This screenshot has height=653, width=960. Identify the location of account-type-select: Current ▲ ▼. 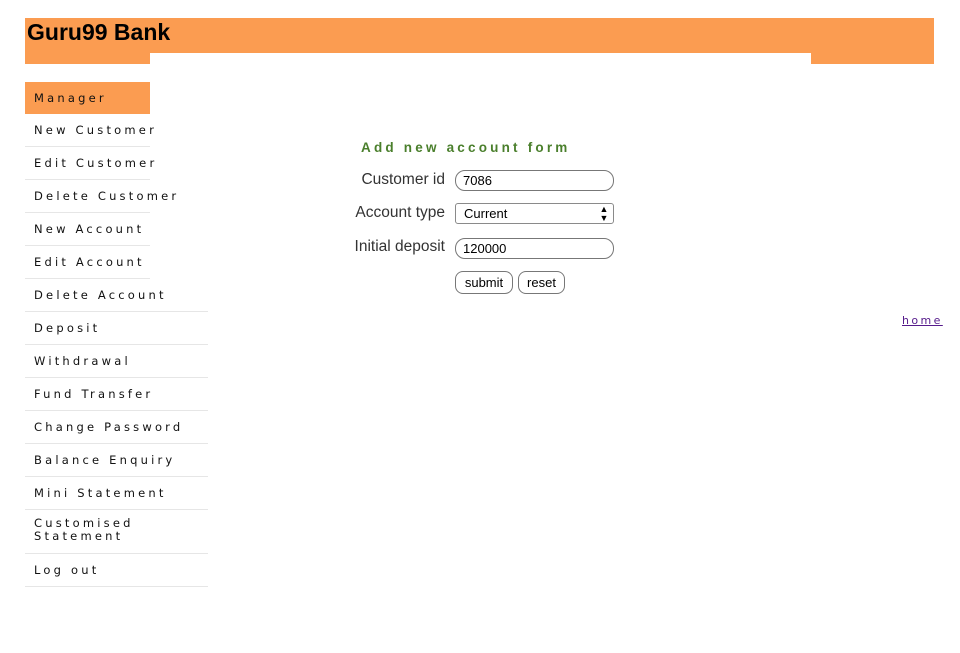
(534, 213).